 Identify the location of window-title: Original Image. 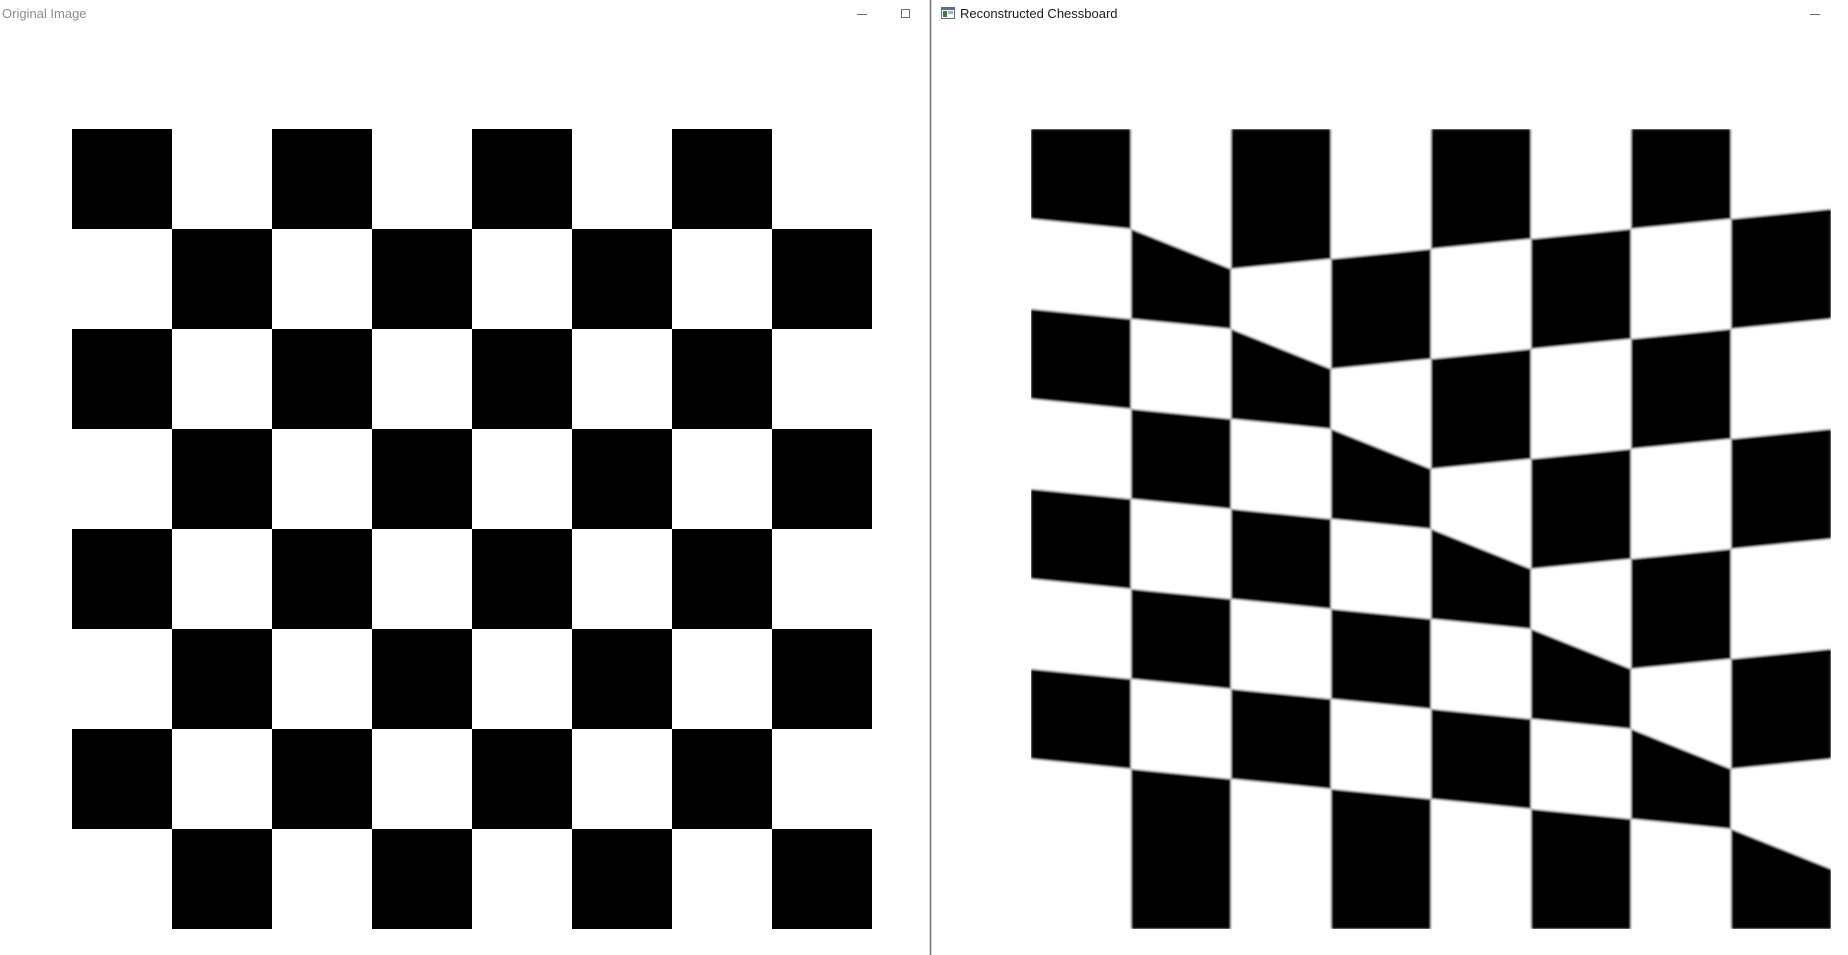
(44, 13).